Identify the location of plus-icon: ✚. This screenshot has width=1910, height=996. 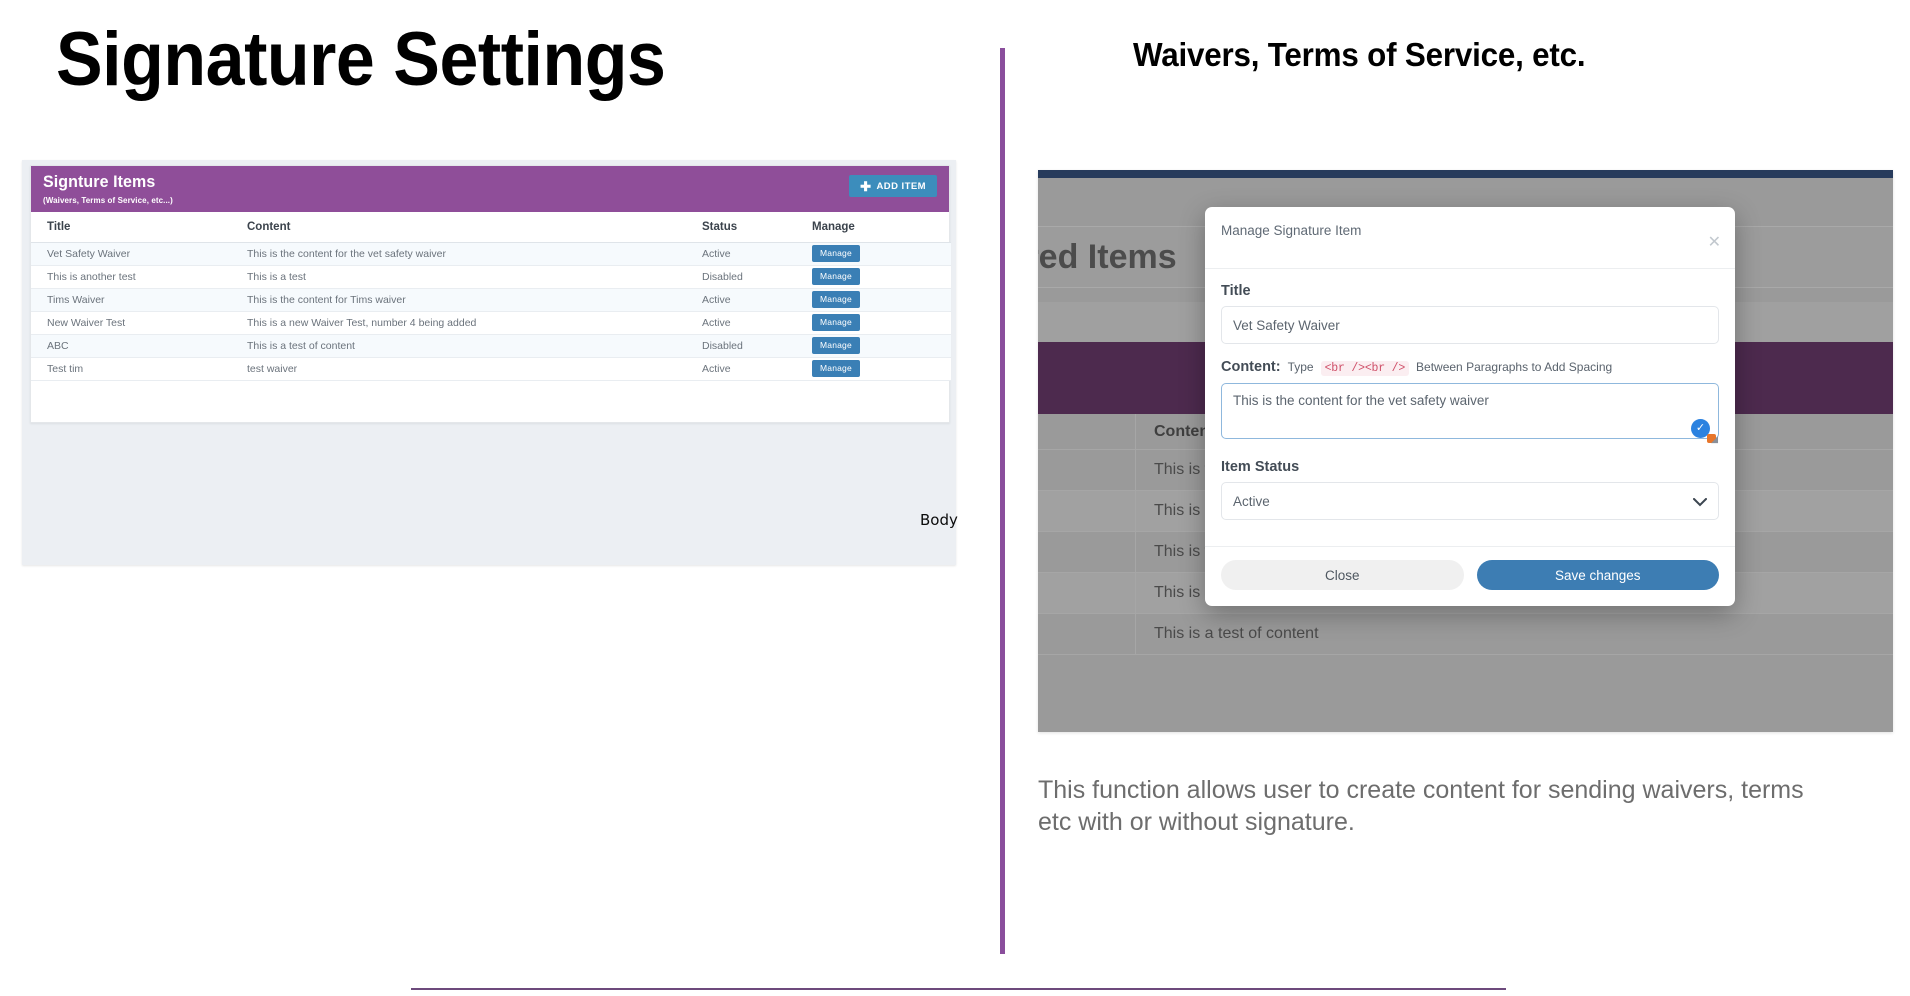
(866, 186).